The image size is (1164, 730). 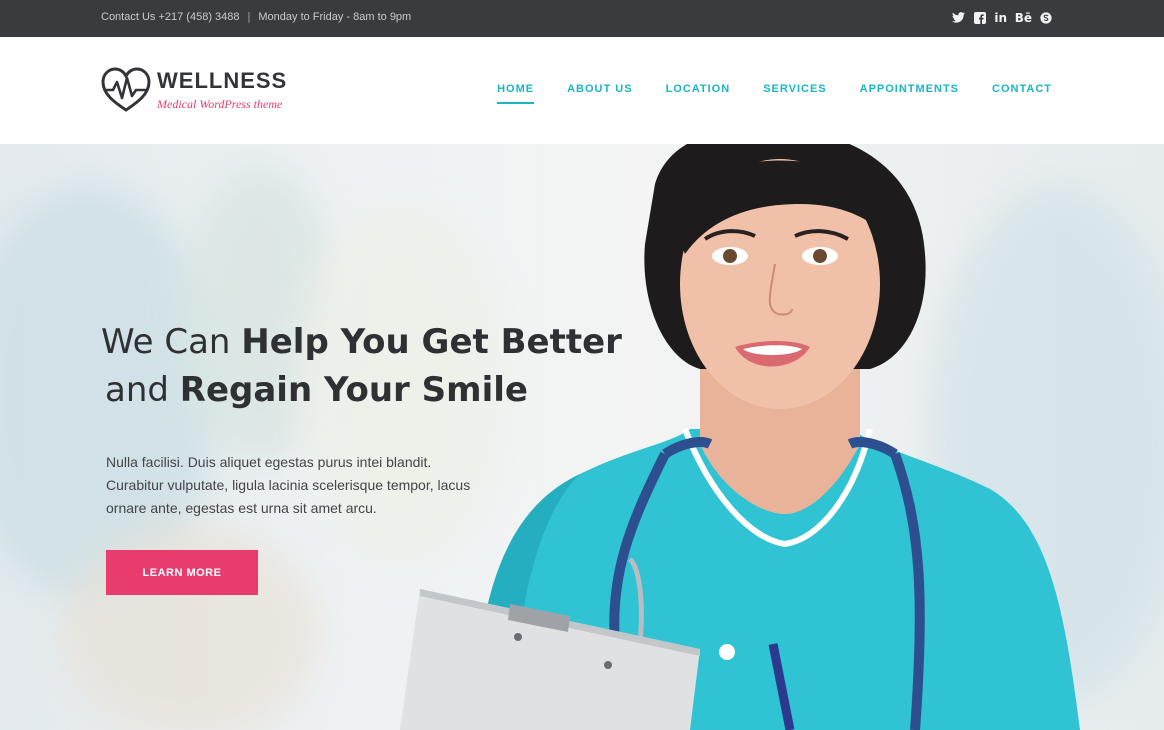 What do you see at coordinates (959, 17) in the screenshot?
I see `twitter-icon` at bounding box center [959, 17].